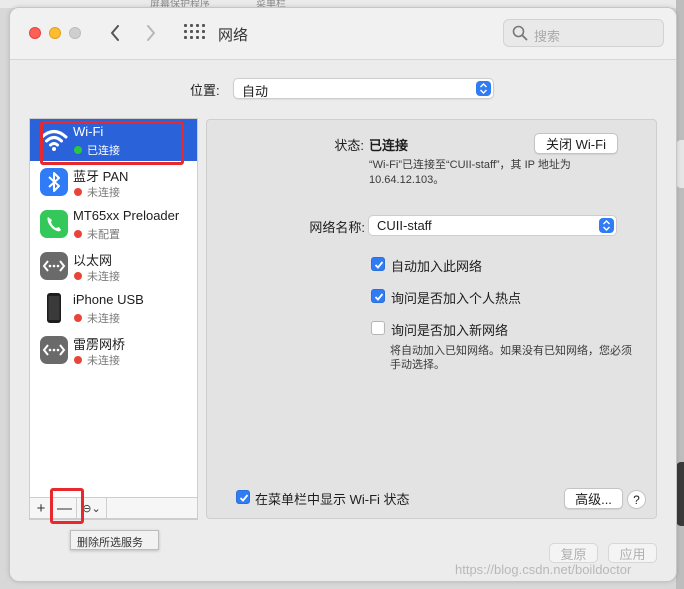 The height and width of the screenshot is (589, 684). What do you see at coordinates (114, 540) in the screenshot?
I see `remove-service-tooltip: 删除所选服务` at bounding box center [114, 540].